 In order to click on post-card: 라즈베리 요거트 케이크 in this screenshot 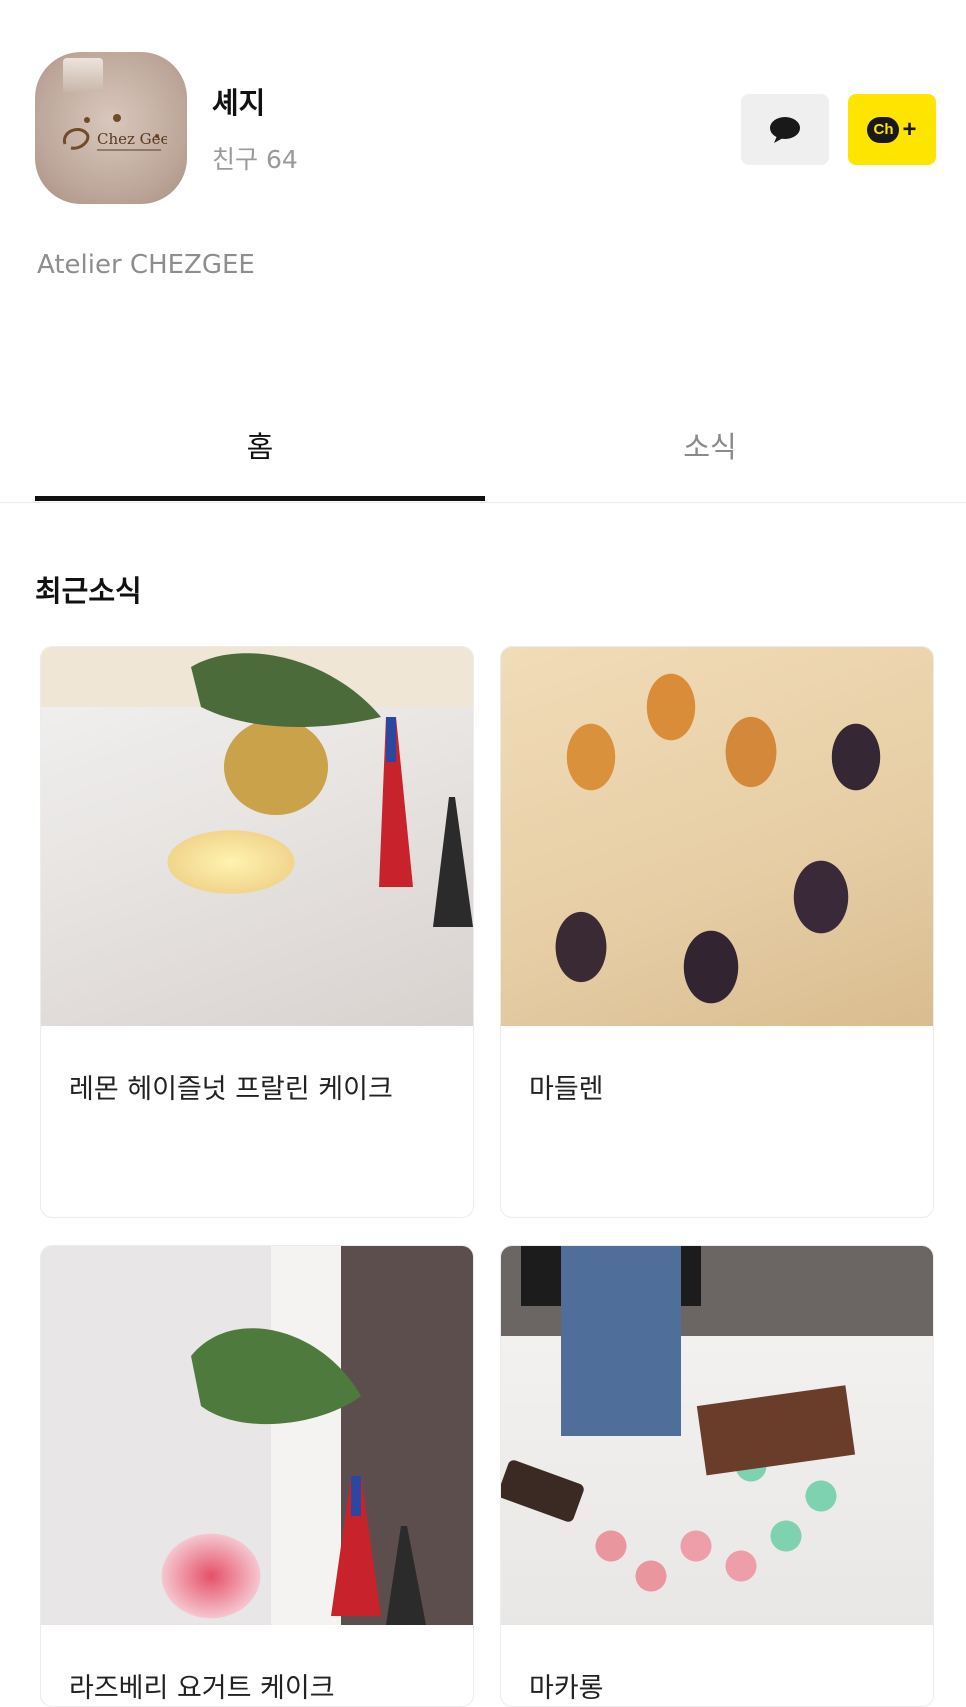, I will do `click(257, 1476)`.